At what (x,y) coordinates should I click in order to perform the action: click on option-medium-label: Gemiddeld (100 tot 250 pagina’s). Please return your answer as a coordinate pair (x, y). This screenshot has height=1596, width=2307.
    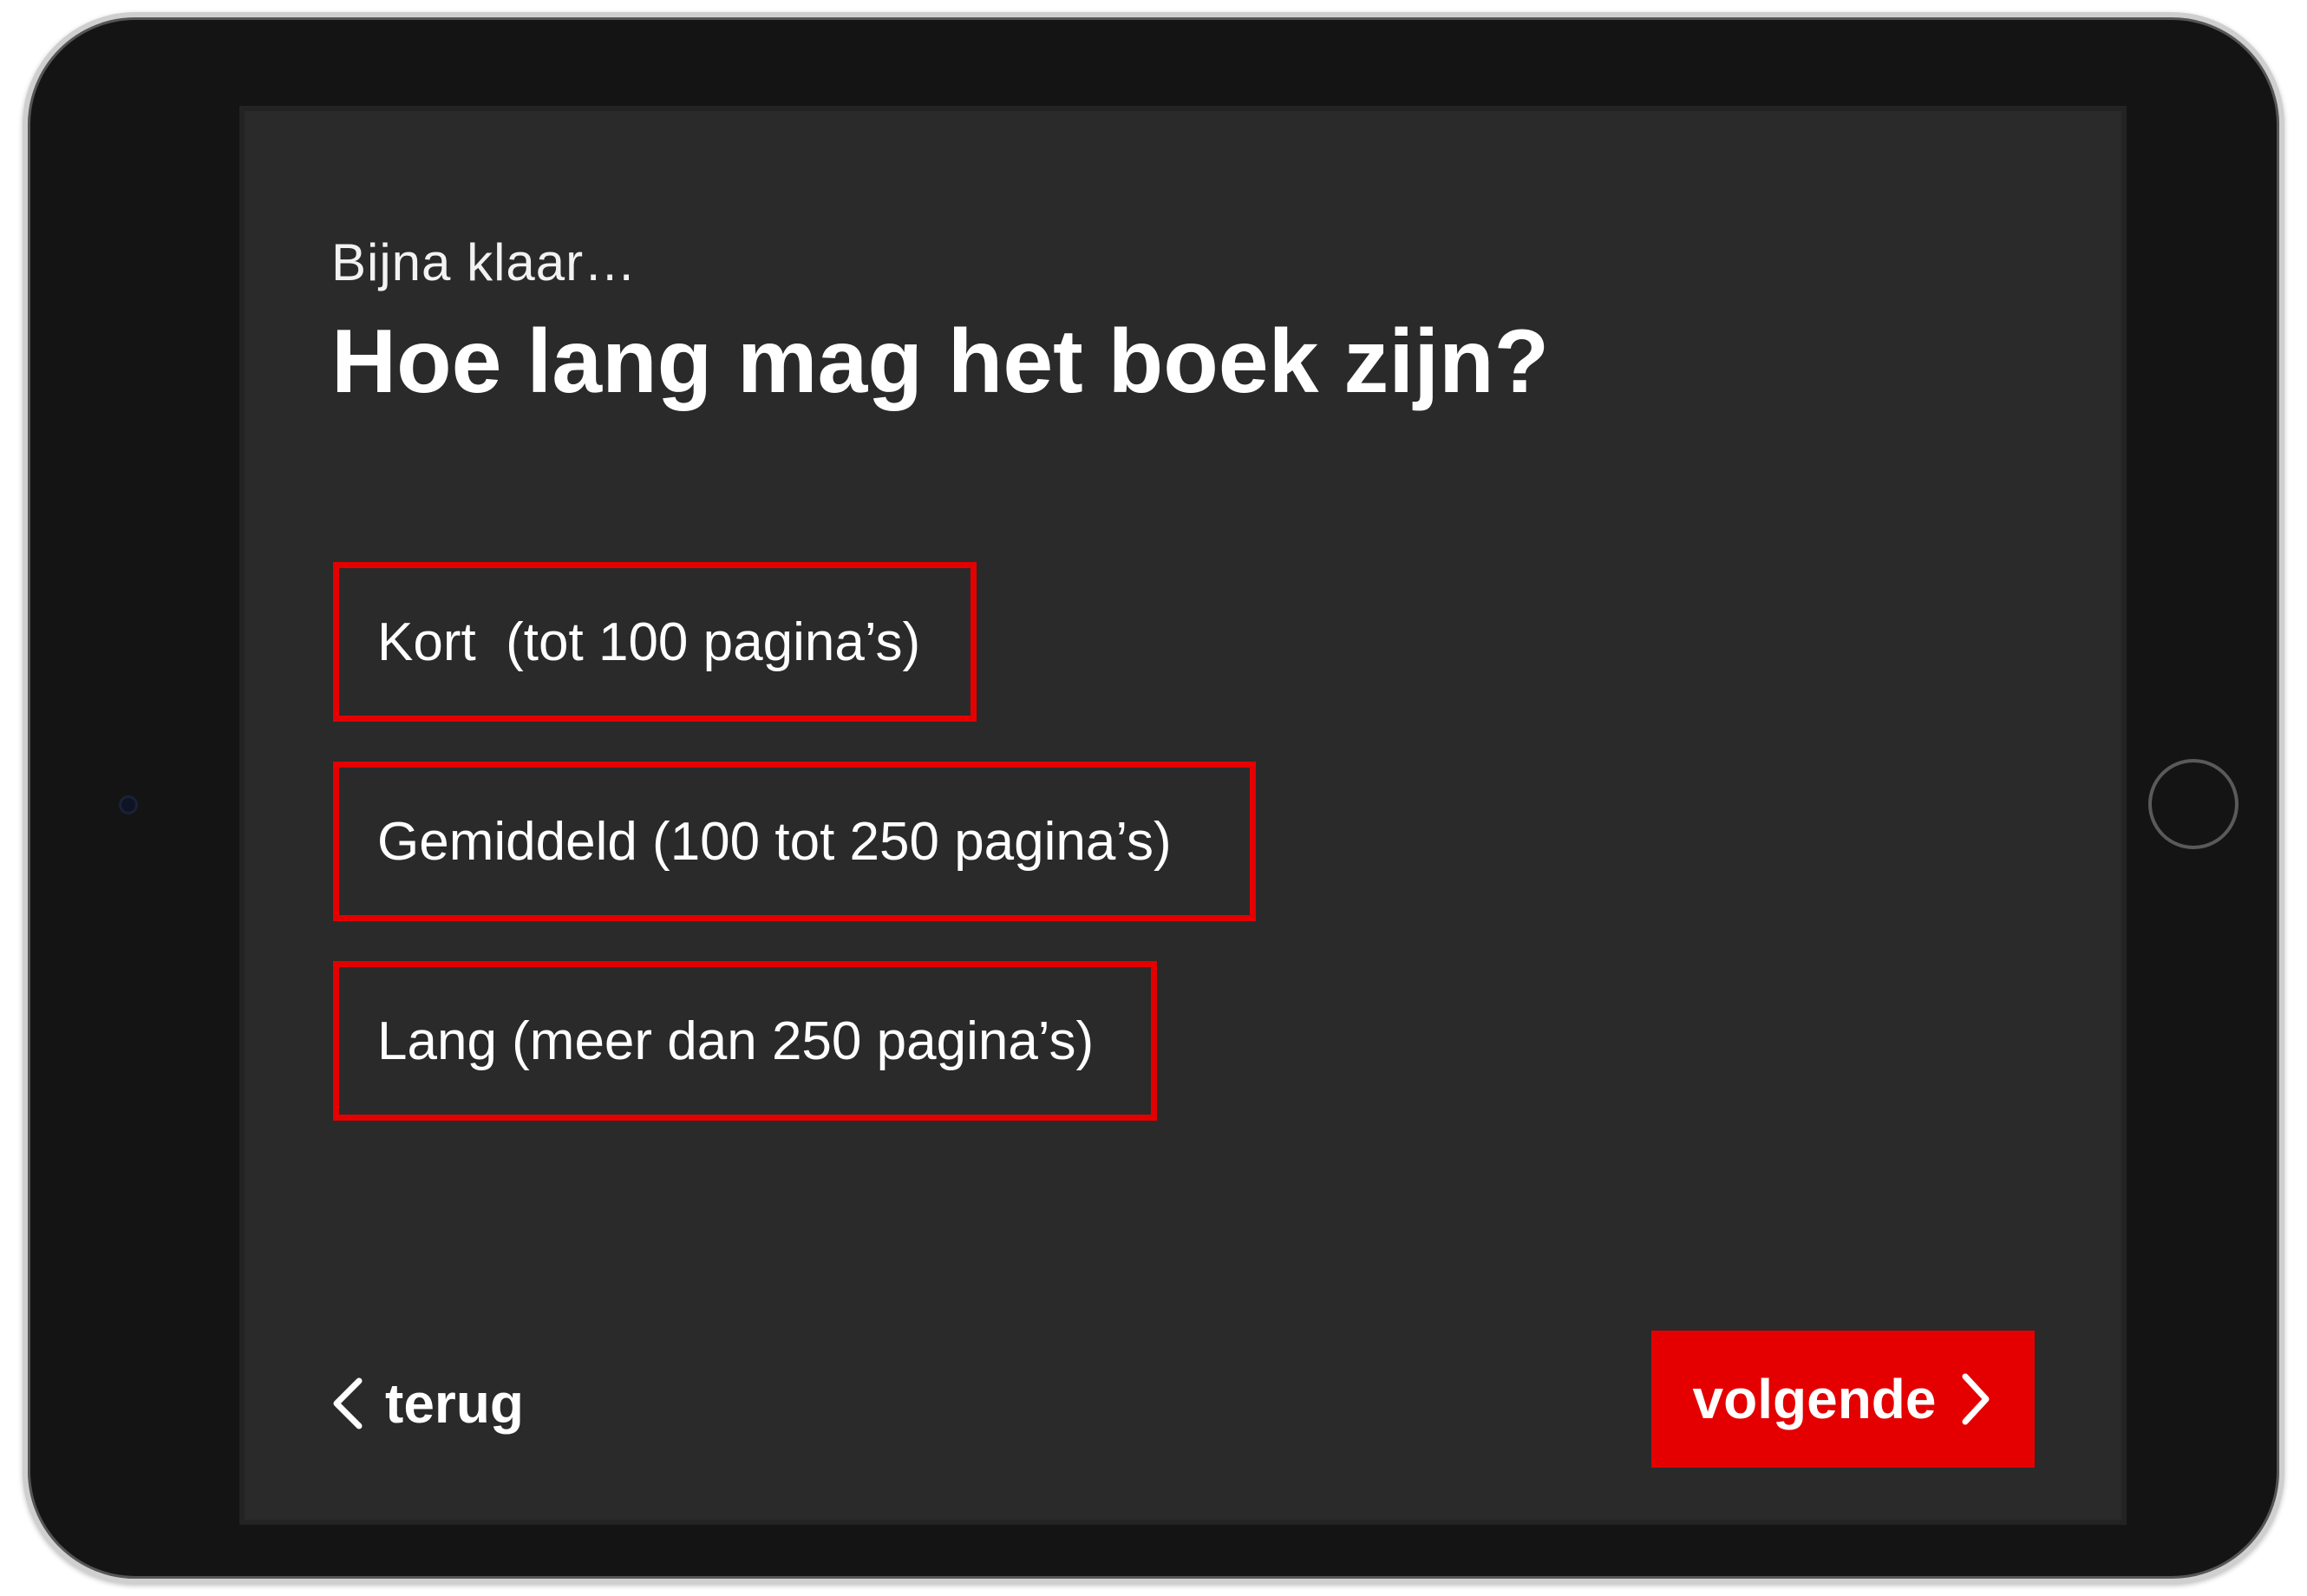
    Looking at the image, I should click on (775, 841).